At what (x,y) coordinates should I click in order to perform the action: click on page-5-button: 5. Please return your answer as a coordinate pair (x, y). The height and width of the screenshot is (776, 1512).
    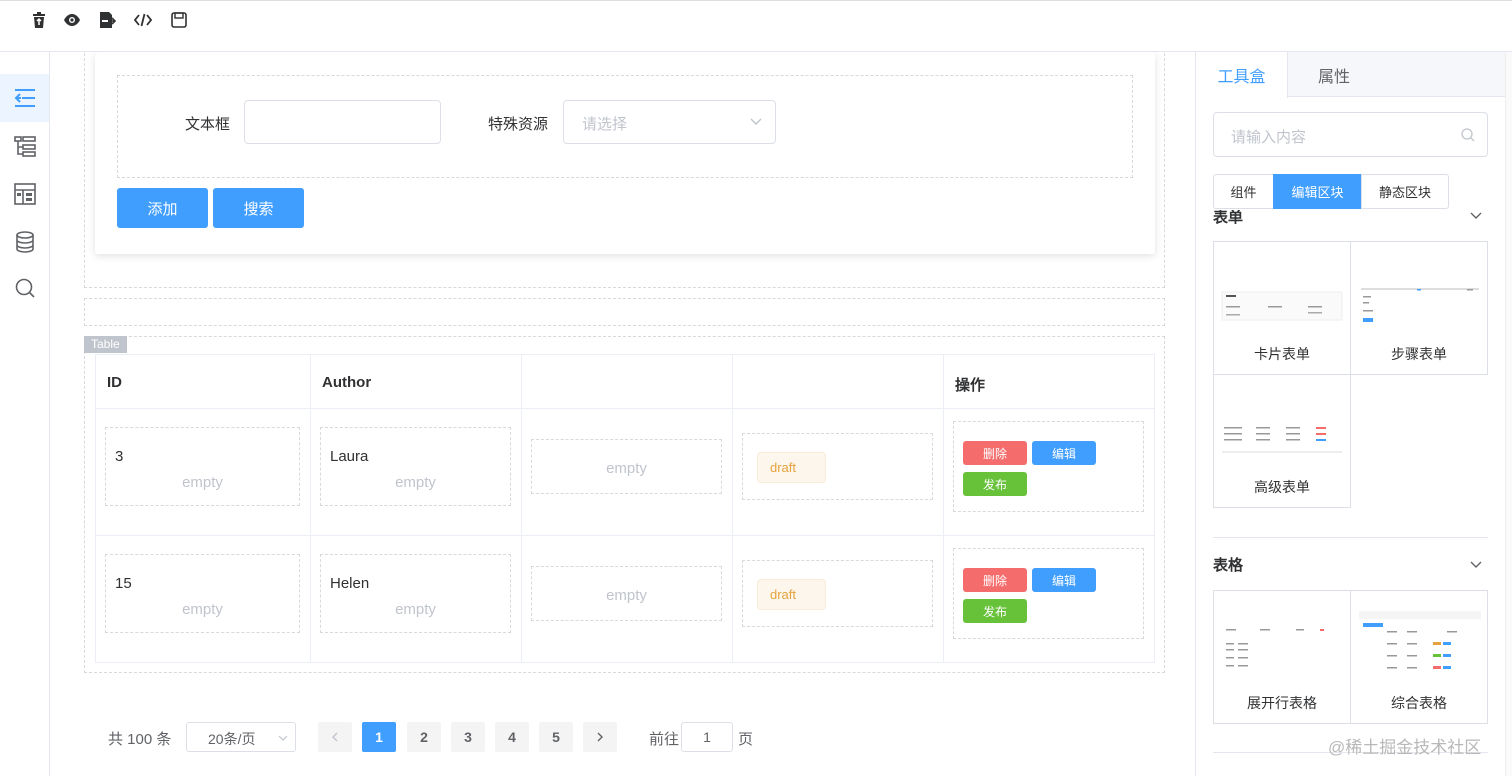
    Looking at the image, I should click on (556, 737).